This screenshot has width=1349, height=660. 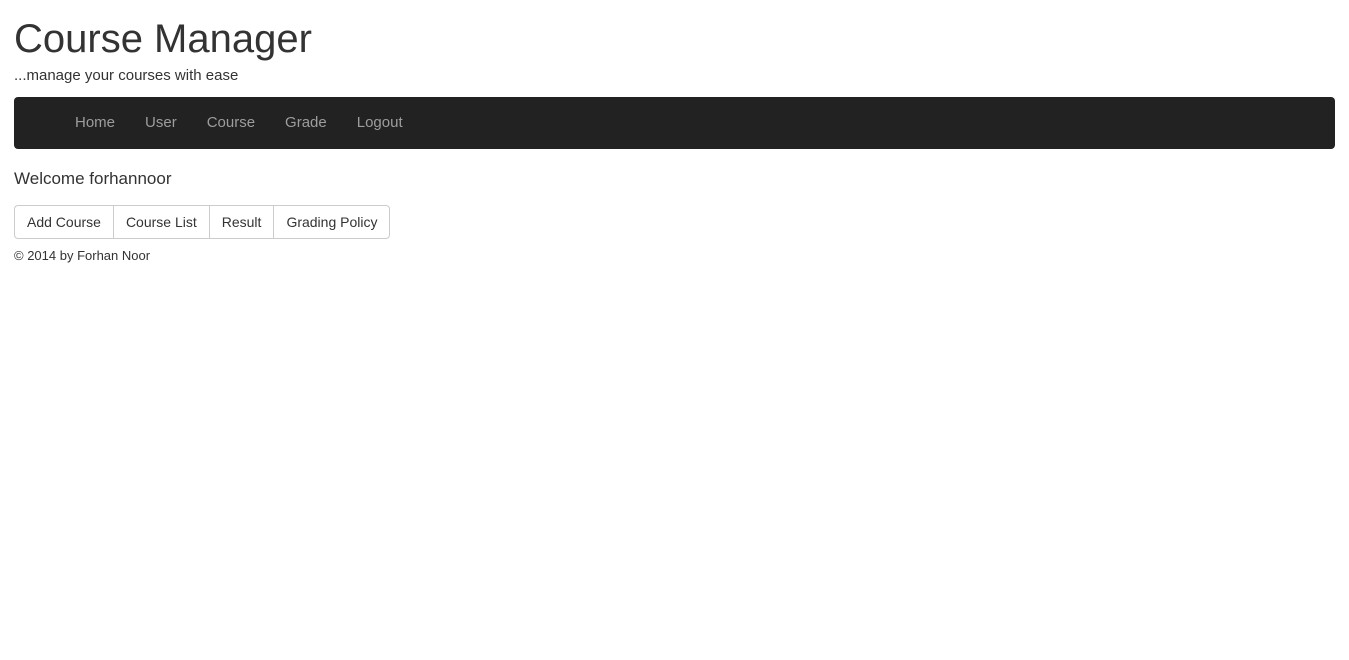 What do you see at coordinates (332, 222) in the screenshot?
I see `grading-policy-button: Grading Policy` at bounding box center [332, 222].